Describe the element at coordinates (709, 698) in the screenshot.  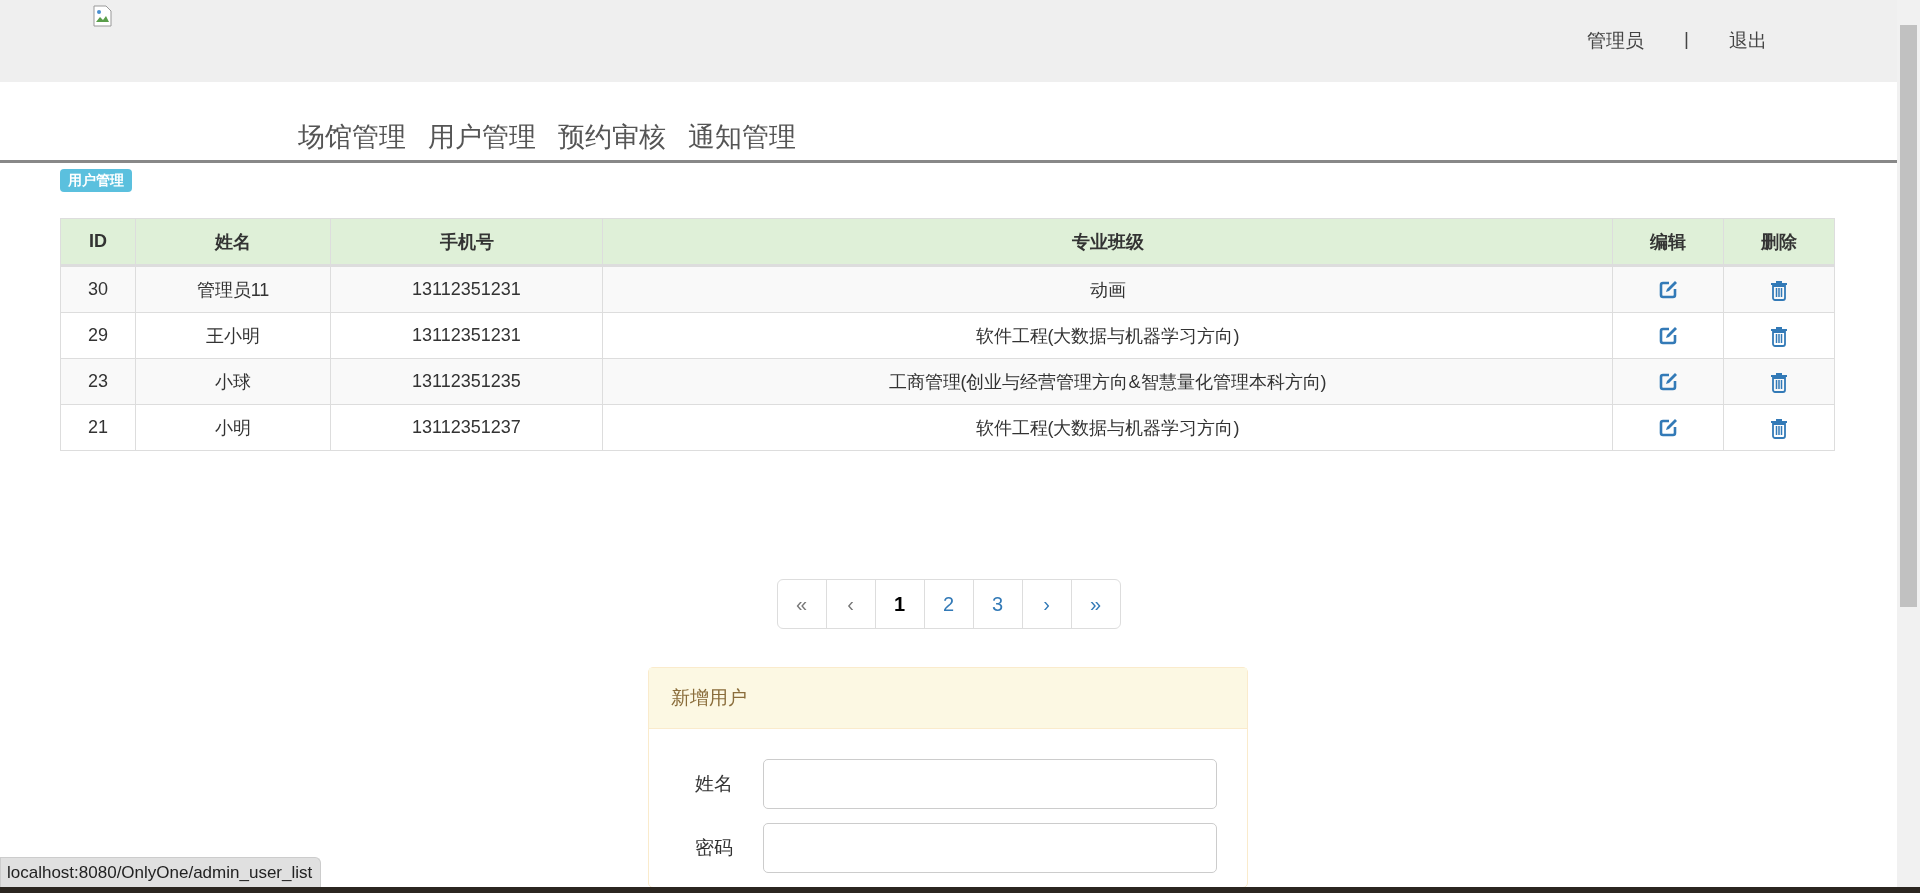
I see `panel-title: 新增用户` at that location.